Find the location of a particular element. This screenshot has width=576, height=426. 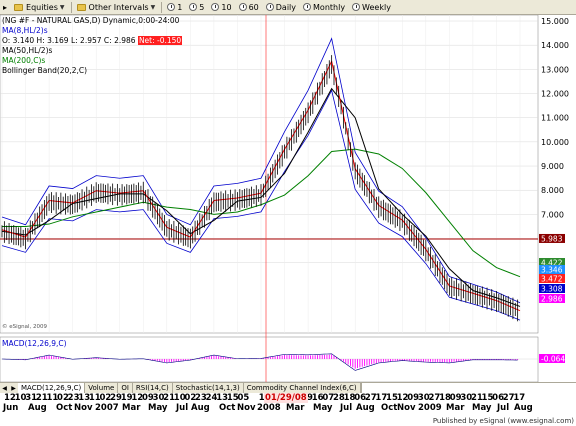

price-tick-label: 13.000 is located at coordinates (555, 69).